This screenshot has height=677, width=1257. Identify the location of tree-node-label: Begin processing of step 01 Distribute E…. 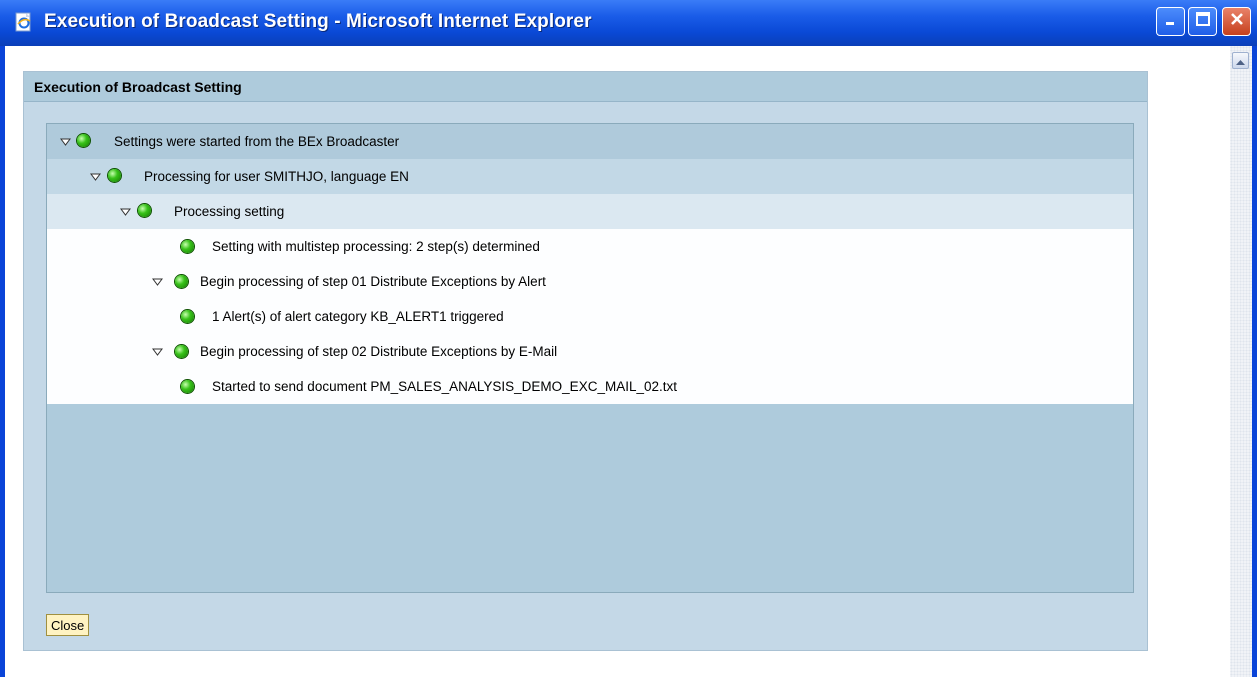
(373, 281).